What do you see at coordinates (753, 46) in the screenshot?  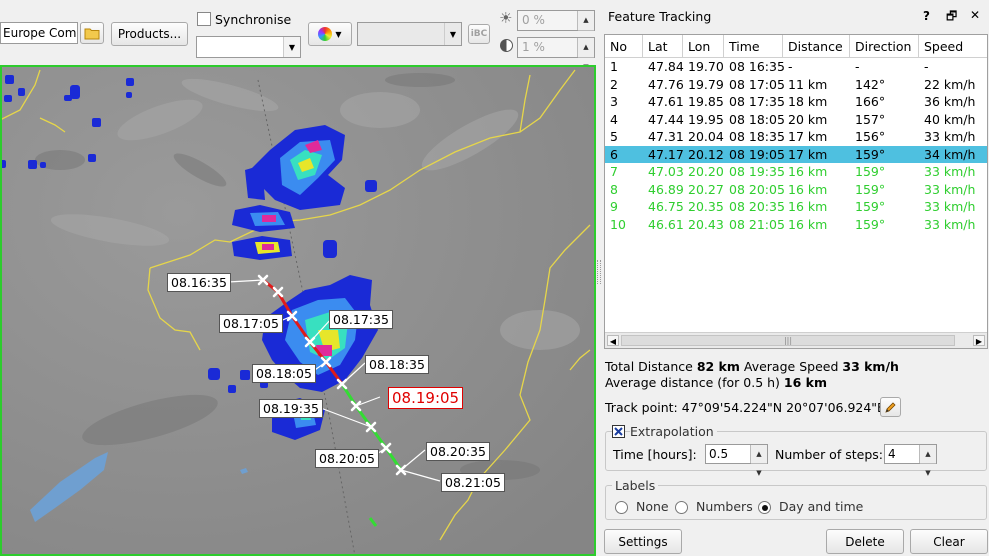 I see `column-header: Time` at bounding box center [753, 46].